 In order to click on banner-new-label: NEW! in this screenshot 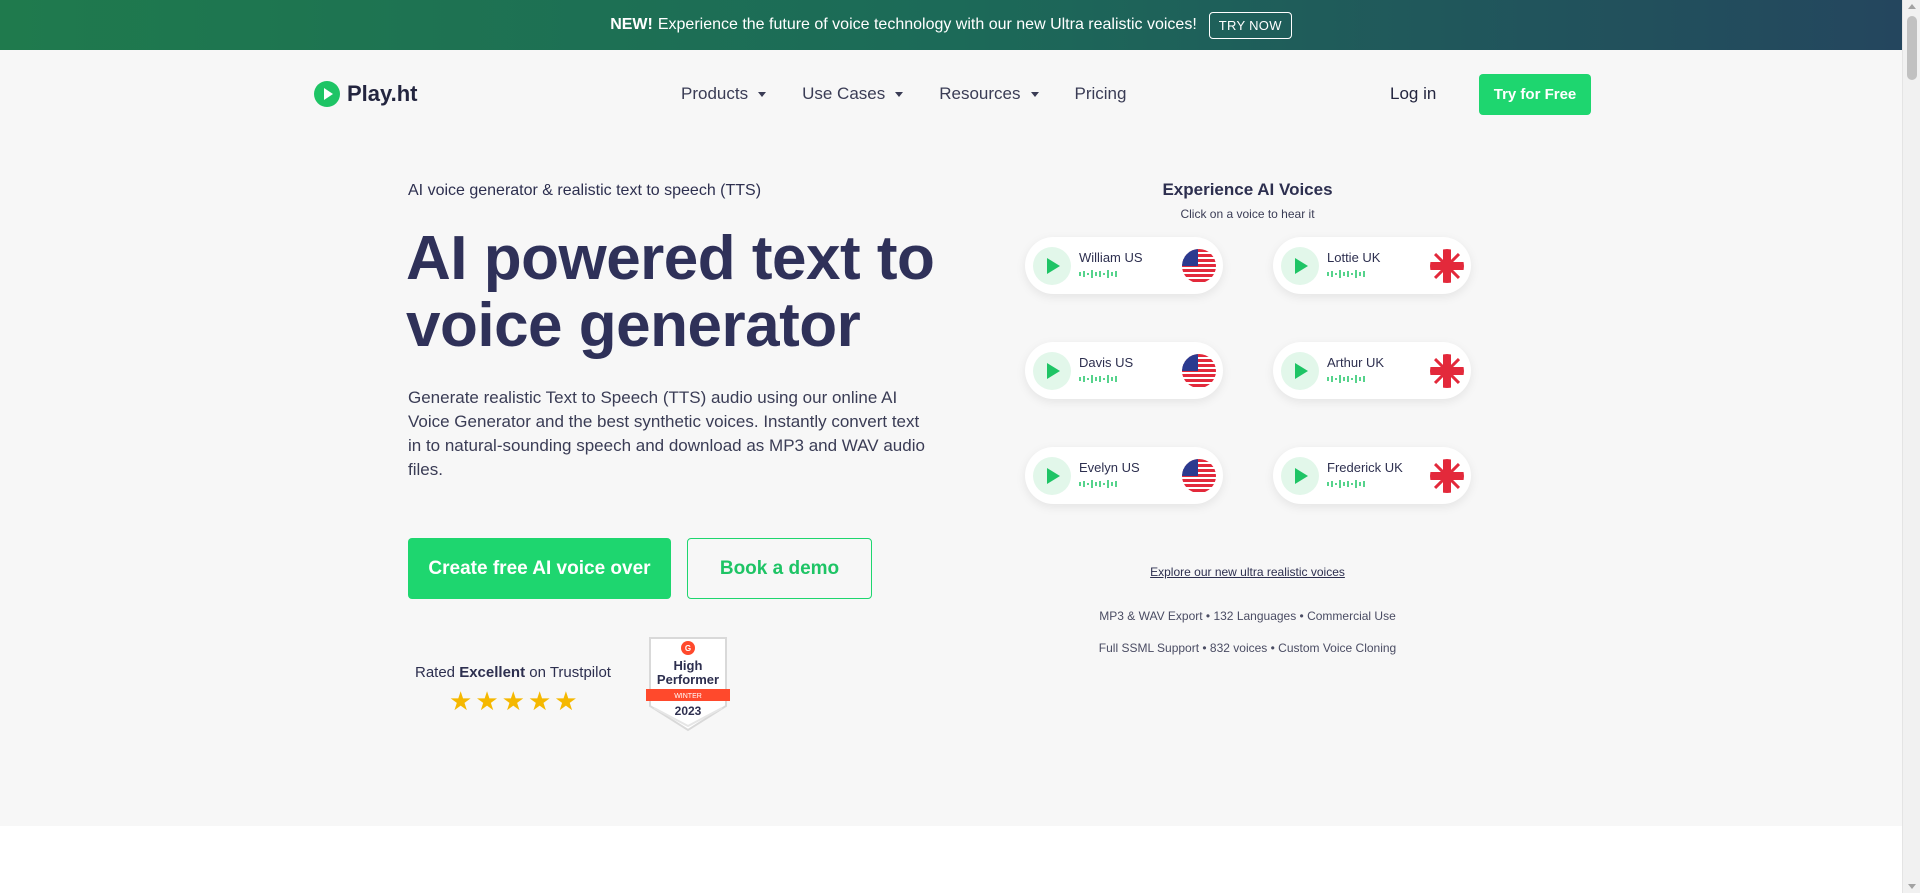, I will do `click(631, 24)`.